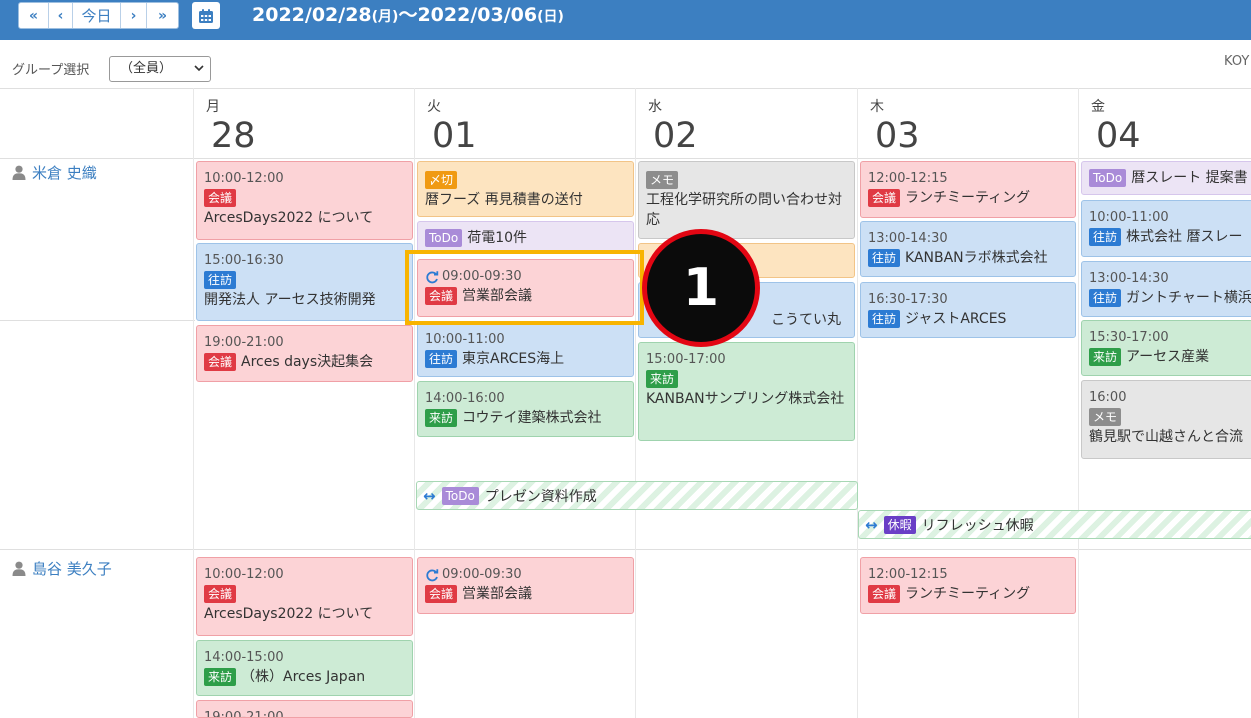 This screenshot has height=718, width=1251. I want to click on event-title: KANBANラボ株式会社, so click(976, 258).